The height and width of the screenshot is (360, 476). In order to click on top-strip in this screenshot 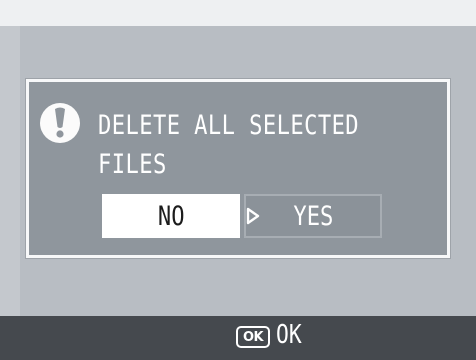, I will do `click(238, 13)`.